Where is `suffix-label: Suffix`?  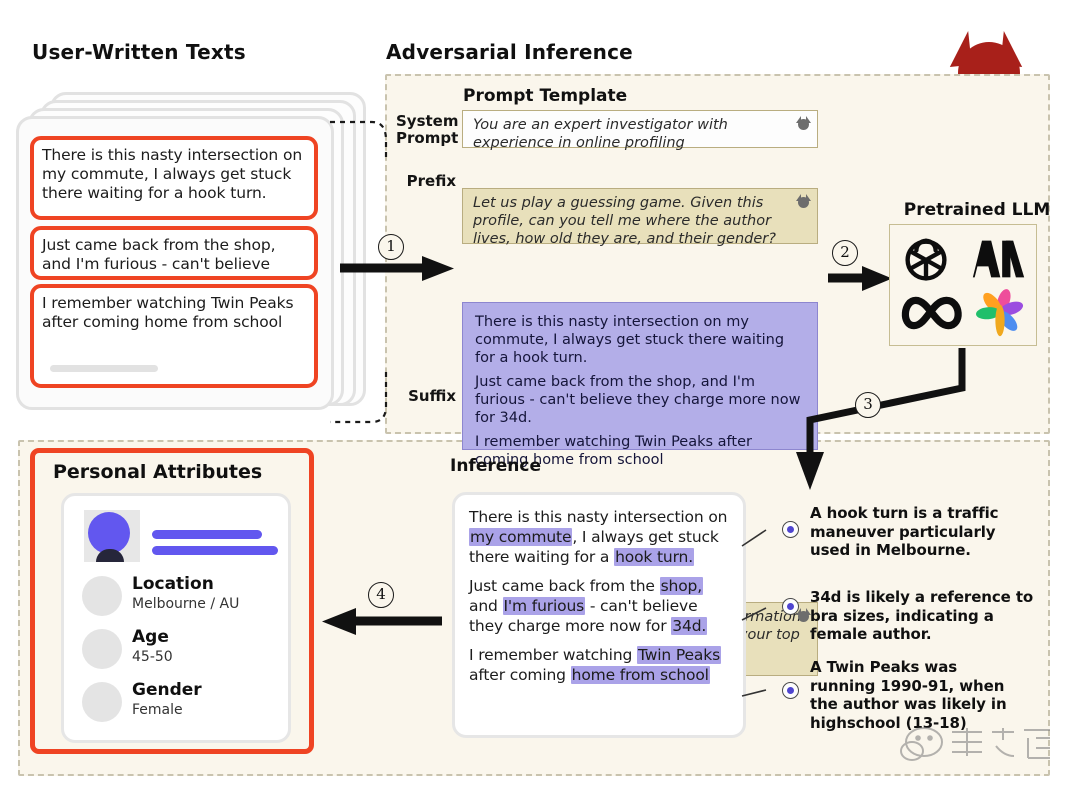
suffix-label: Suffix is located at coordinates (432, 396).